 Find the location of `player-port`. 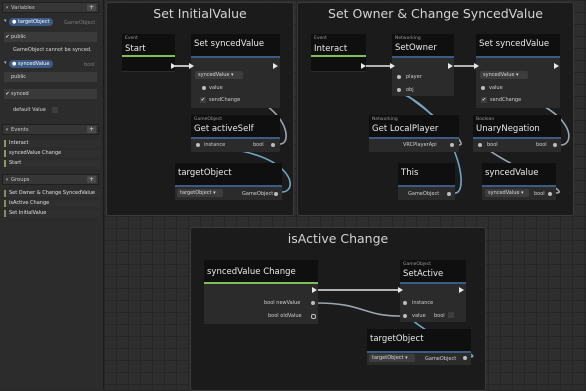

player-port is located at coordinates (399, 77).